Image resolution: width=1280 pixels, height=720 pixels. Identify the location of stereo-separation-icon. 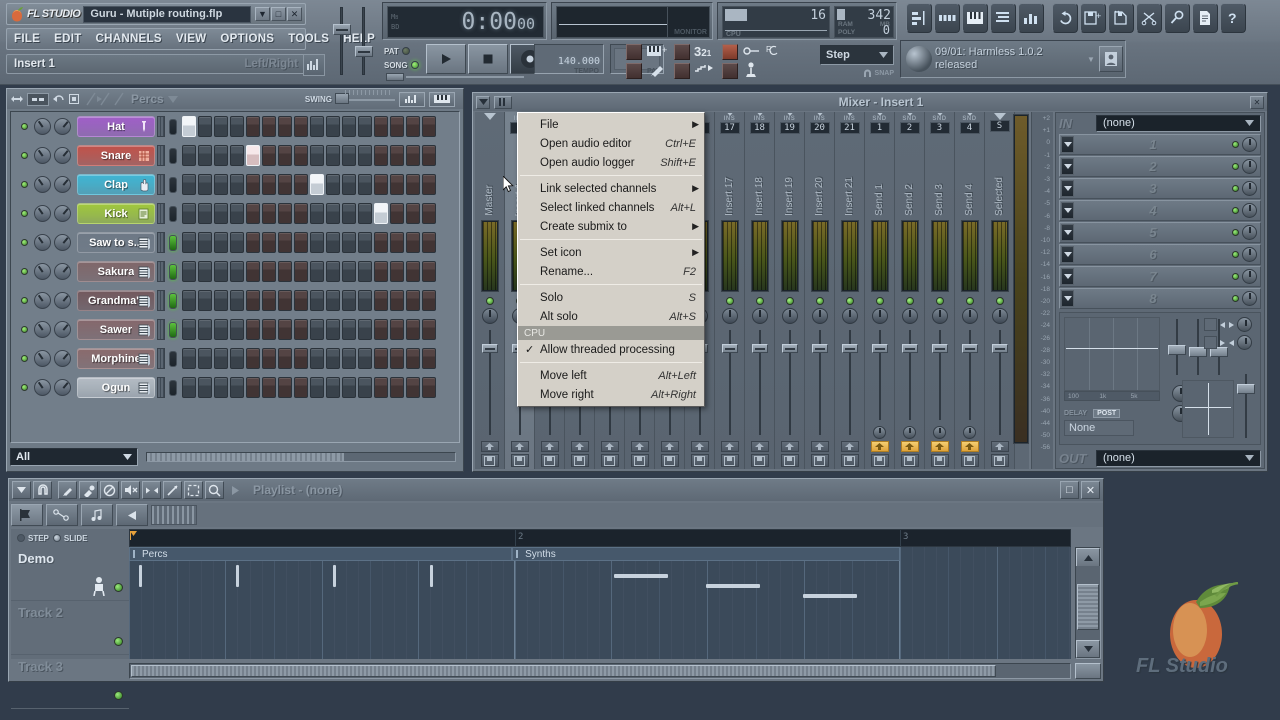
(1227, 325).